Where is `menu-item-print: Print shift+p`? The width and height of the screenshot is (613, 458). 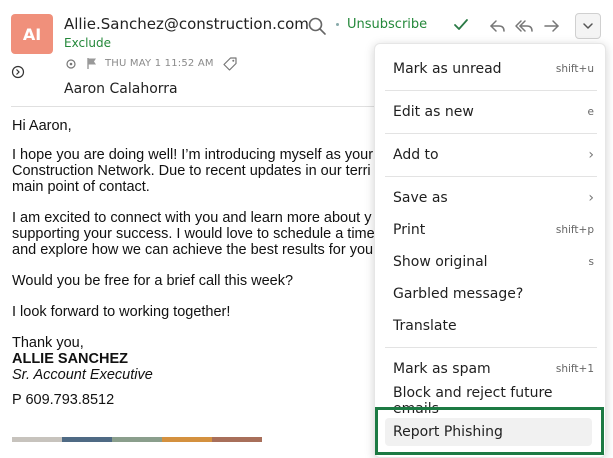
menu-item-print: Print shift+p is located at coordinates (490, 230).